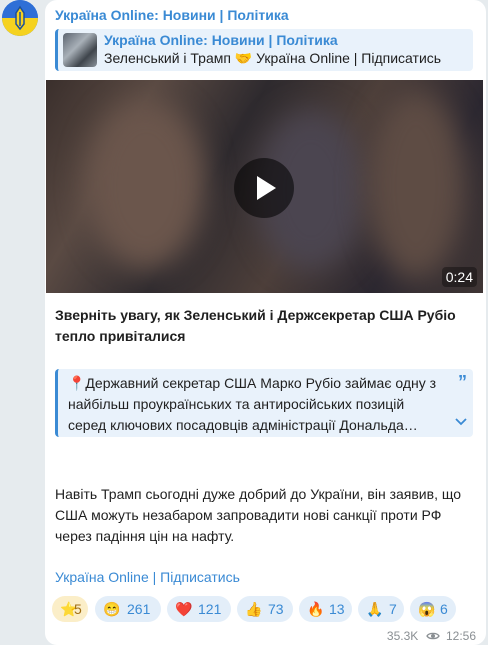 The height and width of the screenshot is (645, 488). What do you see at coordinates (265, 609) in the screenshot?
I see `reaction-thumbs-up: 👍 73` at bounding box center [265, 609].